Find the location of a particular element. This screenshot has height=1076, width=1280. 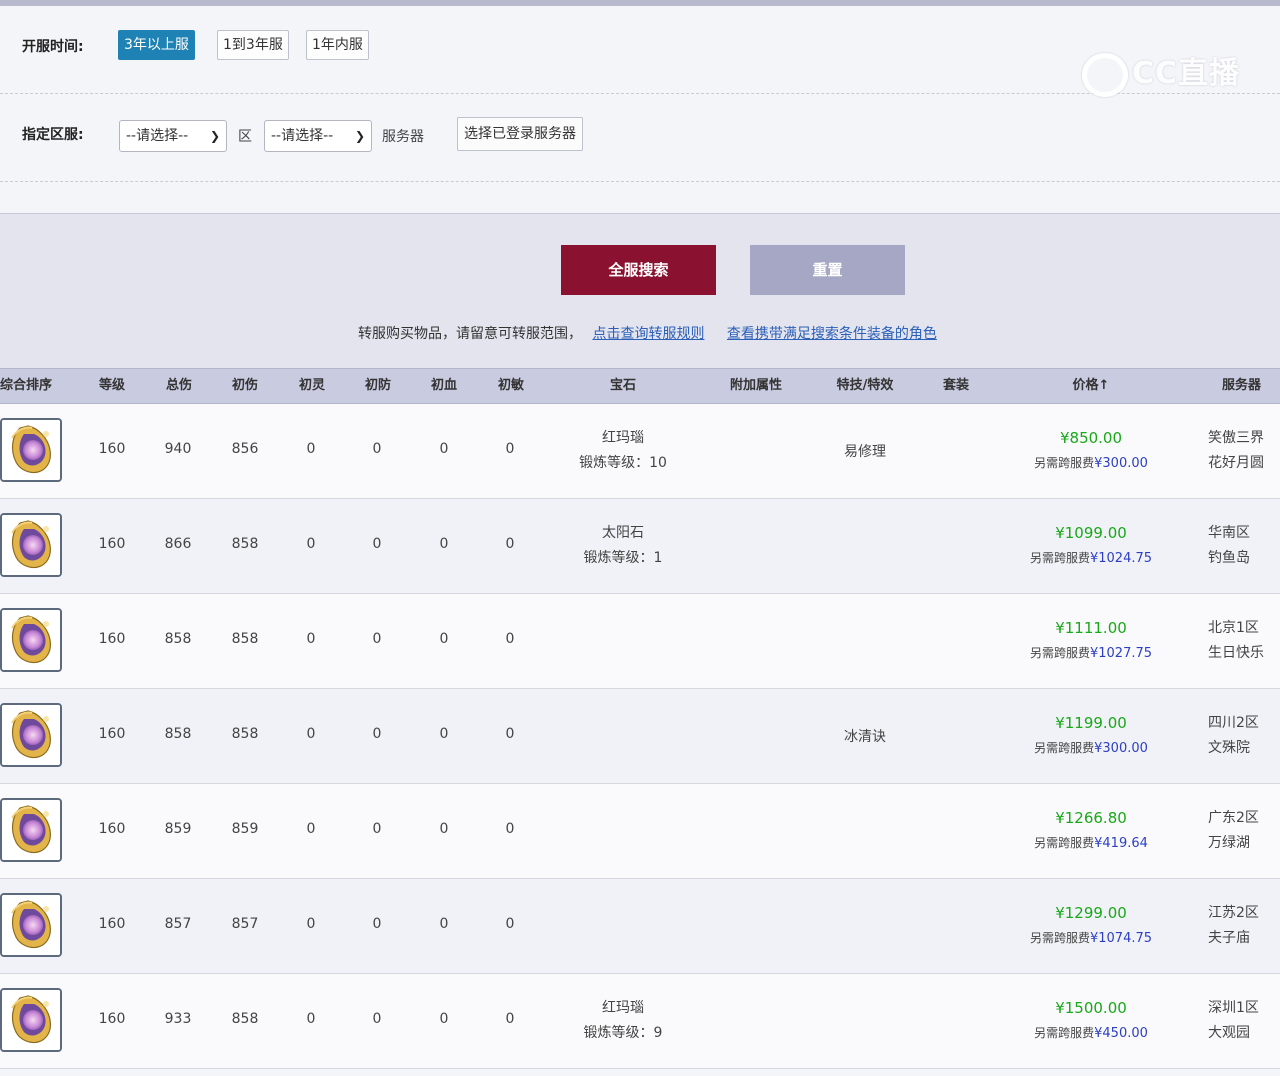

reset-button: 重置 is located at coordinates (827, 270).